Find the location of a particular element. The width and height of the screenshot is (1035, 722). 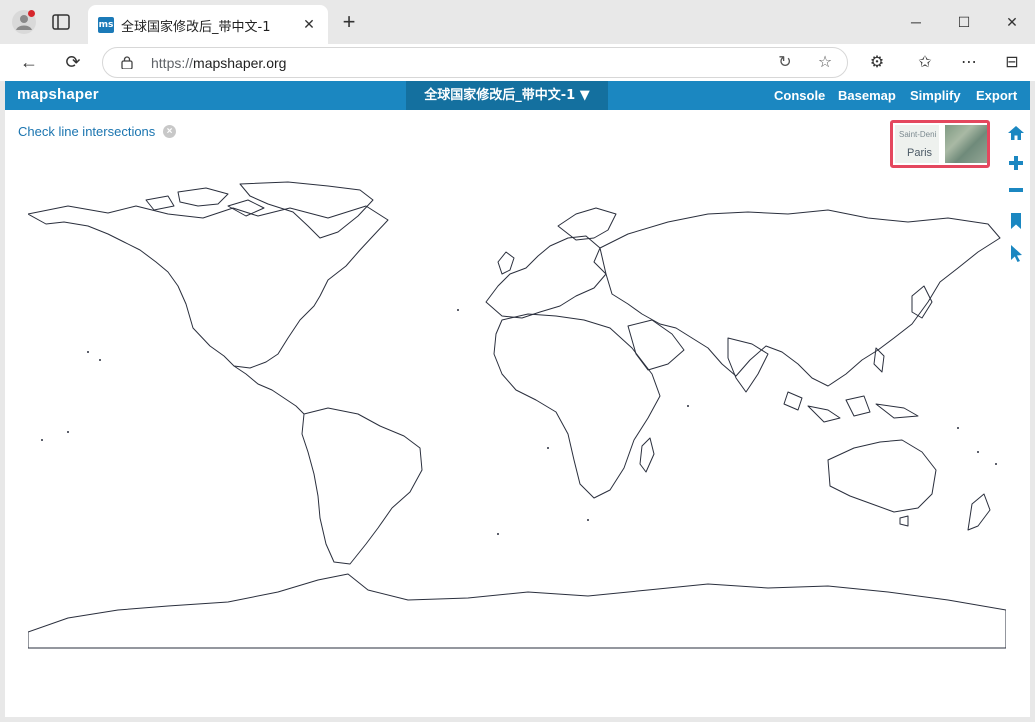

asia-outline is located at coordinates (800, 298).